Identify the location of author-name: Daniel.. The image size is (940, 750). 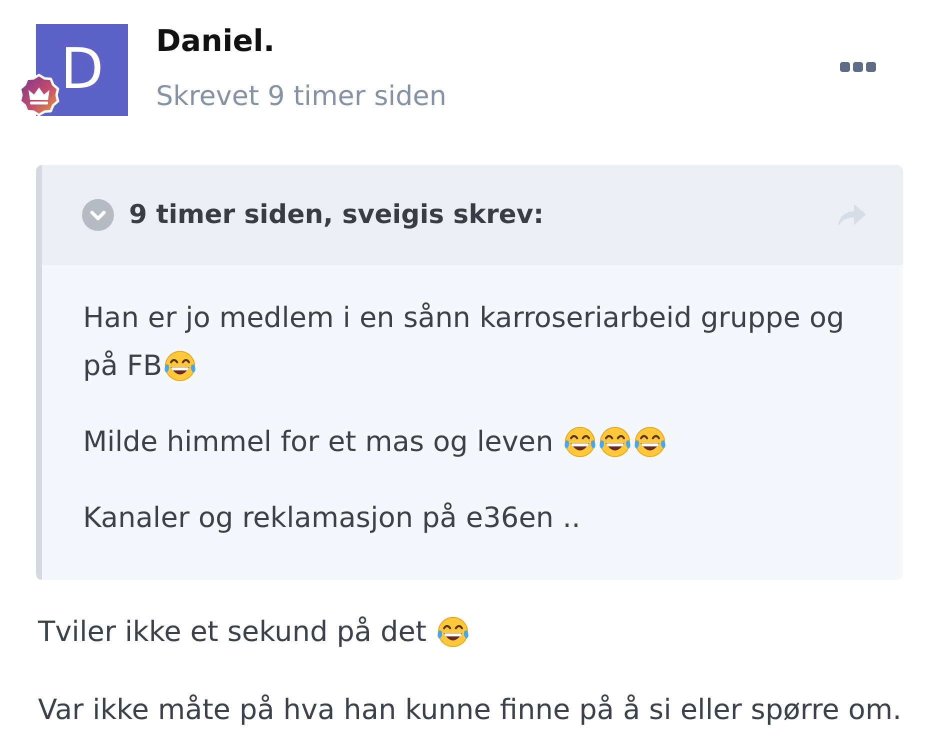
(215, 42).